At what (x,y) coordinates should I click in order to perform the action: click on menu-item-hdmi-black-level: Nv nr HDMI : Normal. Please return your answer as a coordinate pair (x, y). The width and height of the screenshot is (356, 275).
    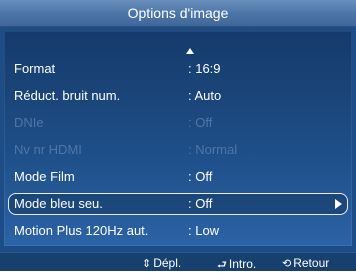
    Looking at the image, I should click on (178, 150).